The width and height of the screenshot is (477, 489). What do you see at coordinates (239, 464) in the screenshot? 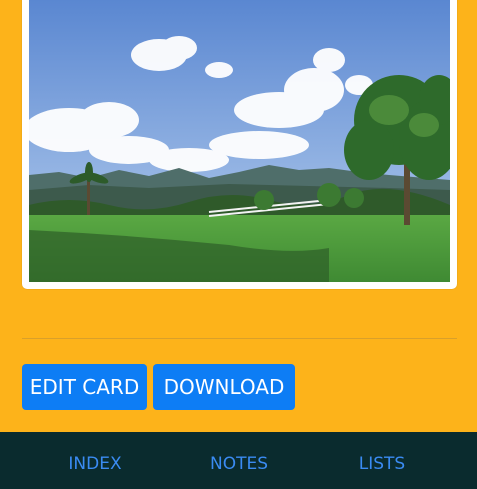
I see `nav-item-notes: NOTES` at bounding box center [239, 464].